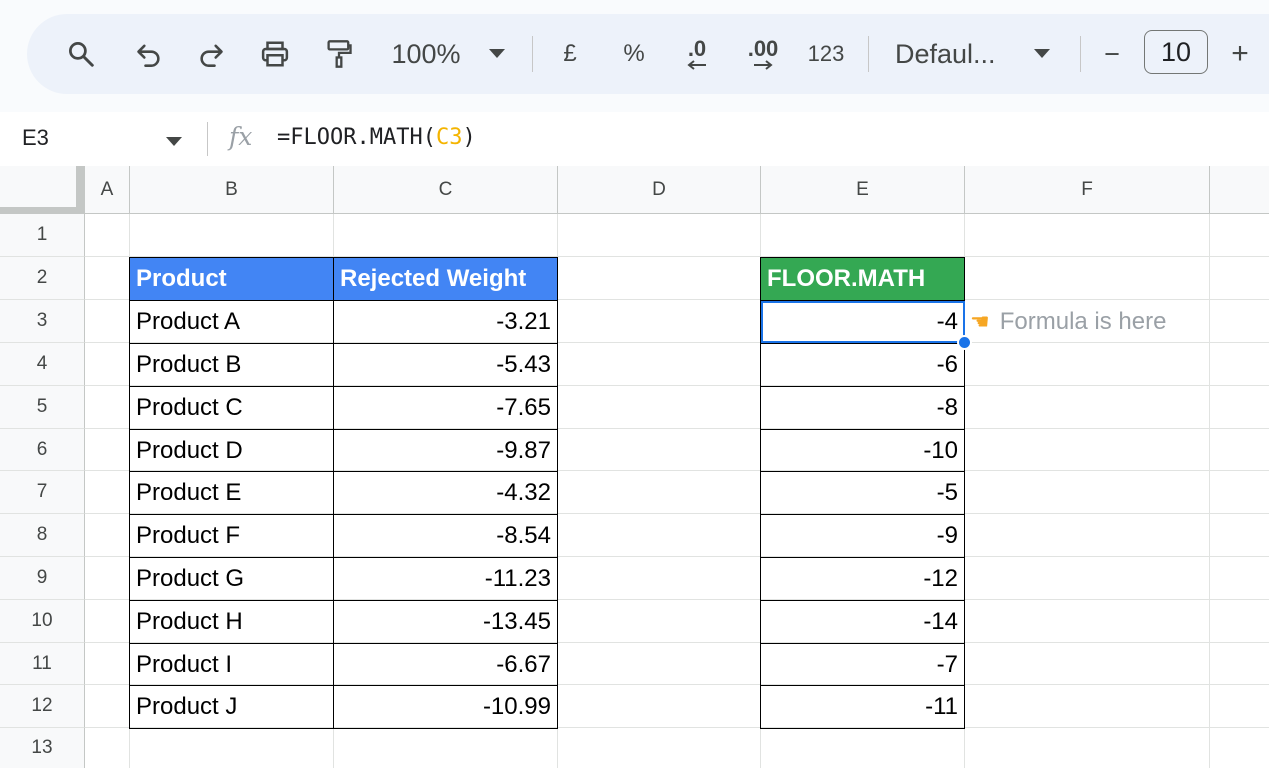  What do you see at coordinates (231, 664) in the screenshot?
I see `cell-b11: Product I` at bounding box center [231, 664].